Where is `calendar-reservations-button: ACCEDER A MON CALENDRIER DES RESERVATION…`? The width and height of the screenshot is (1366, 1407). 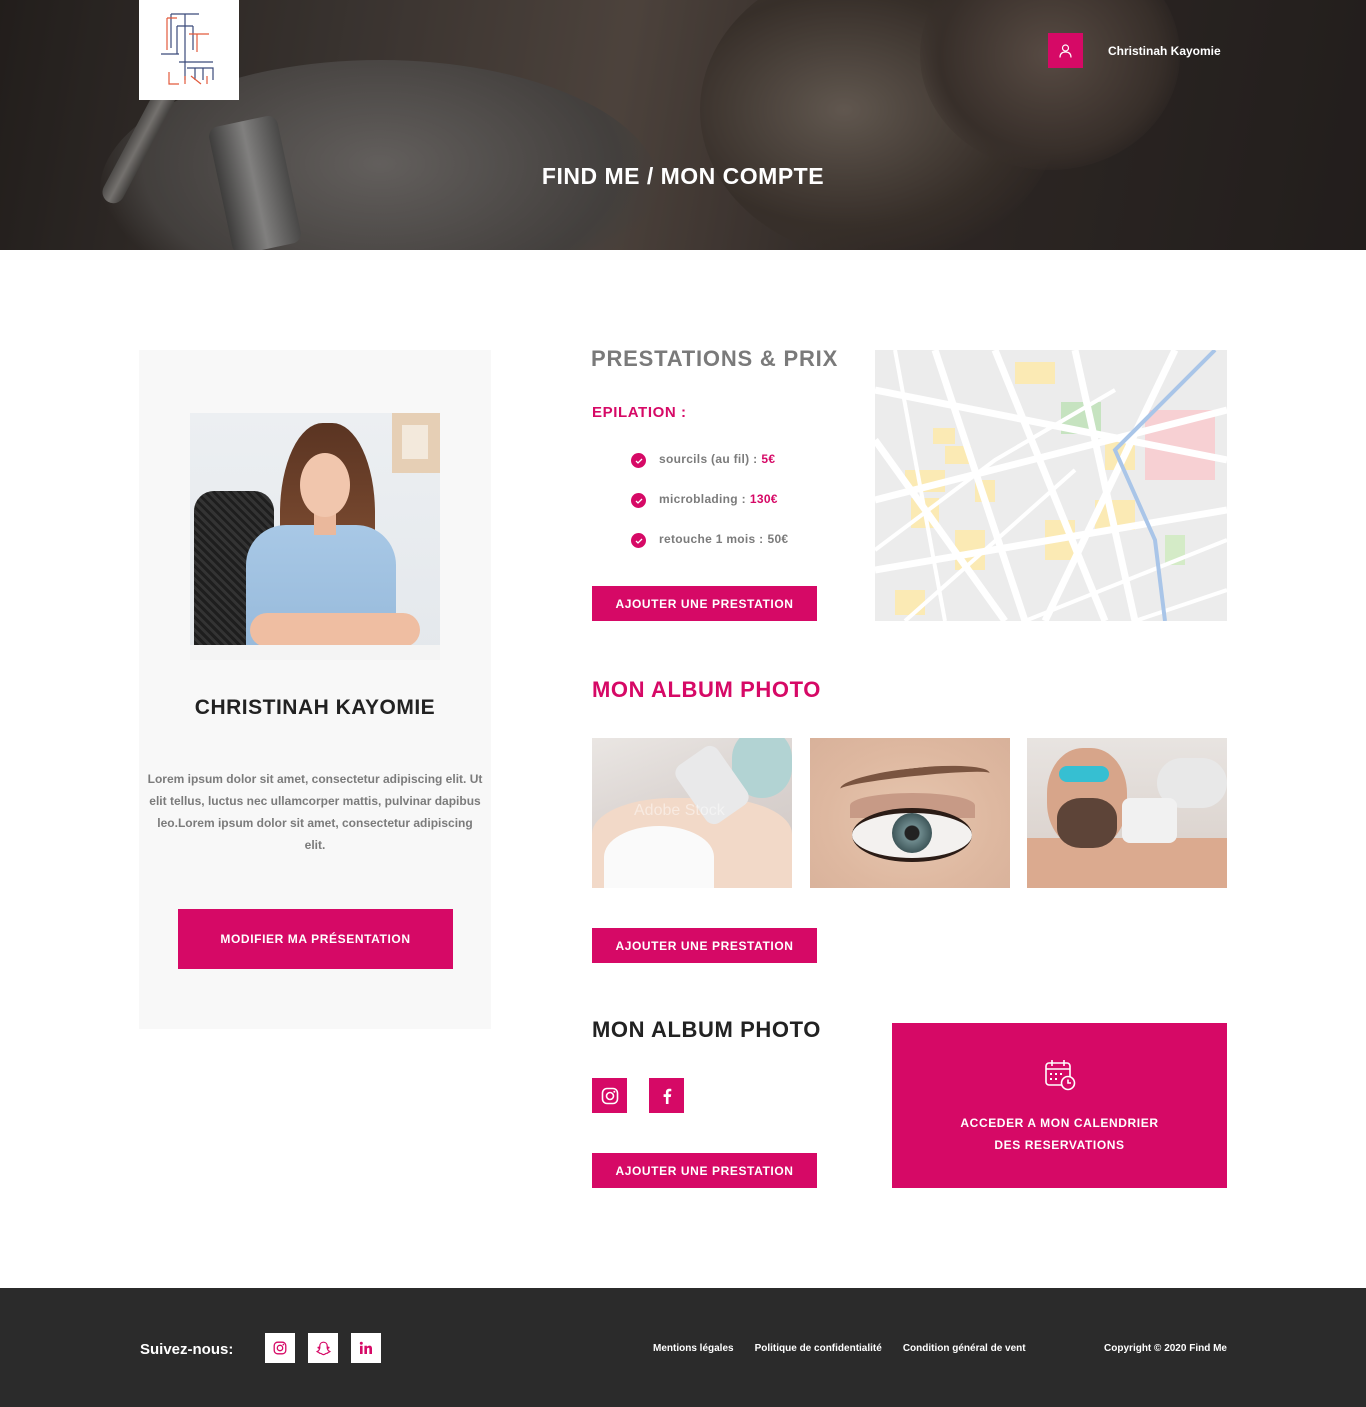 calendar-reservations-button: ACCEDER A MON CALENDRIER DES RESERVATION… is located at coordinates (1059, 1105).